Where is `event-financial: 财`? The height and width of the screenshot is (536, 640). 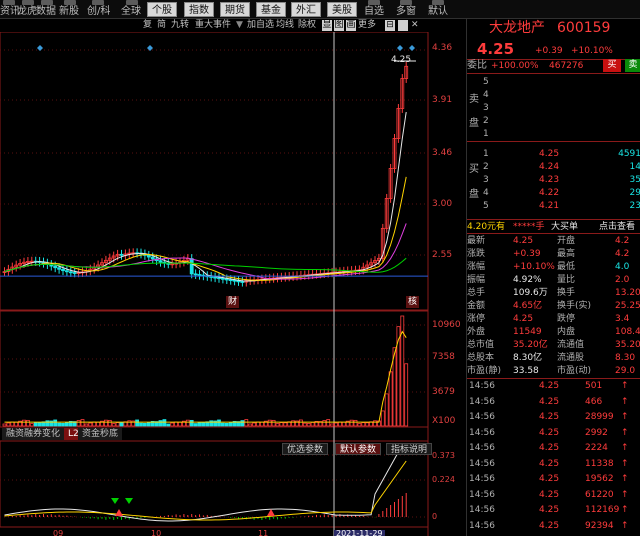
event-financial: 财 is located at coordinates (233, 302).